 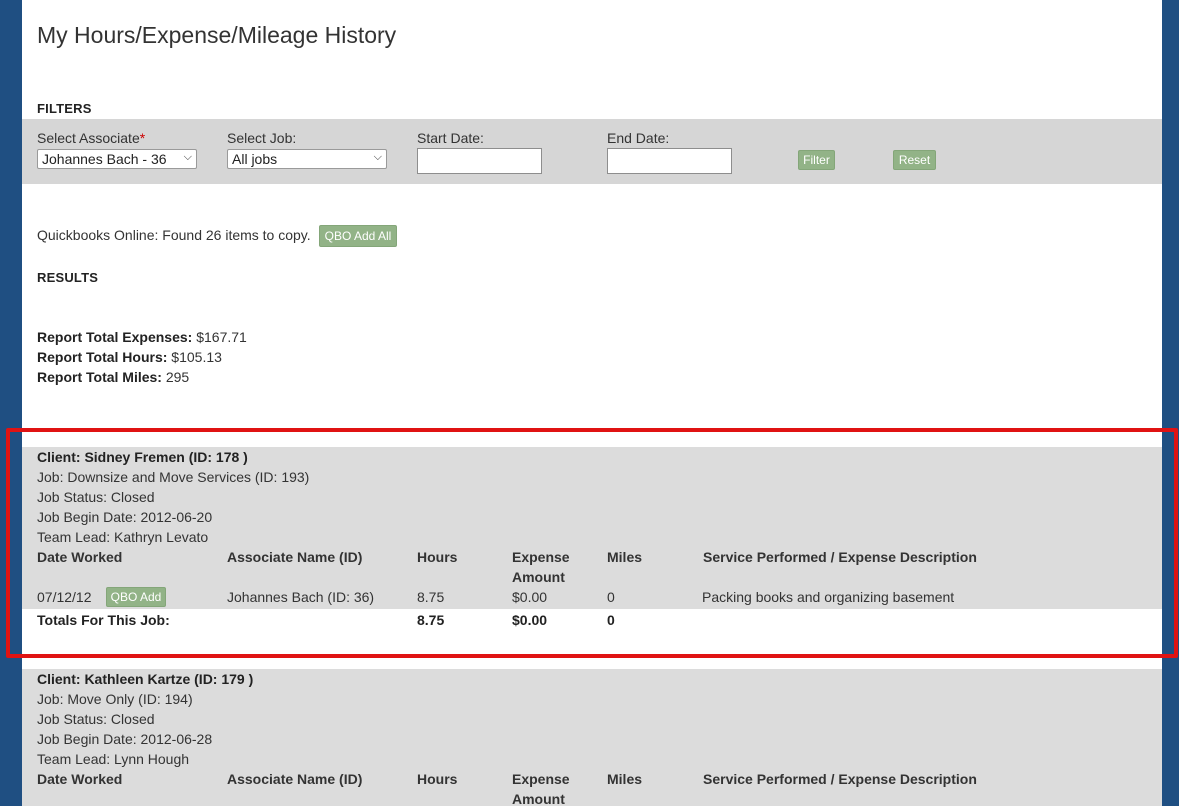 I want to click on job-label: Select Job:, so click(x=262, y=138).